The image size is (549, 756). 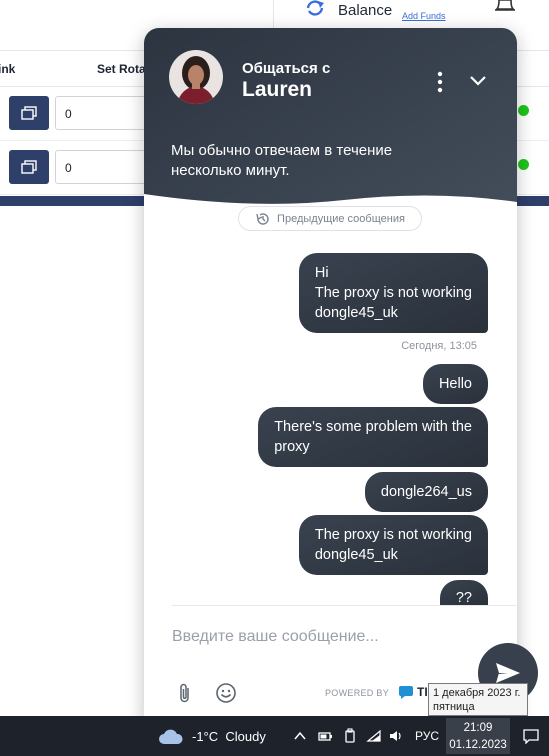 What do you see at coordinates (422, 692) in the screenshot?
I see `brand-name: TI` at bounding box center [422, 692].